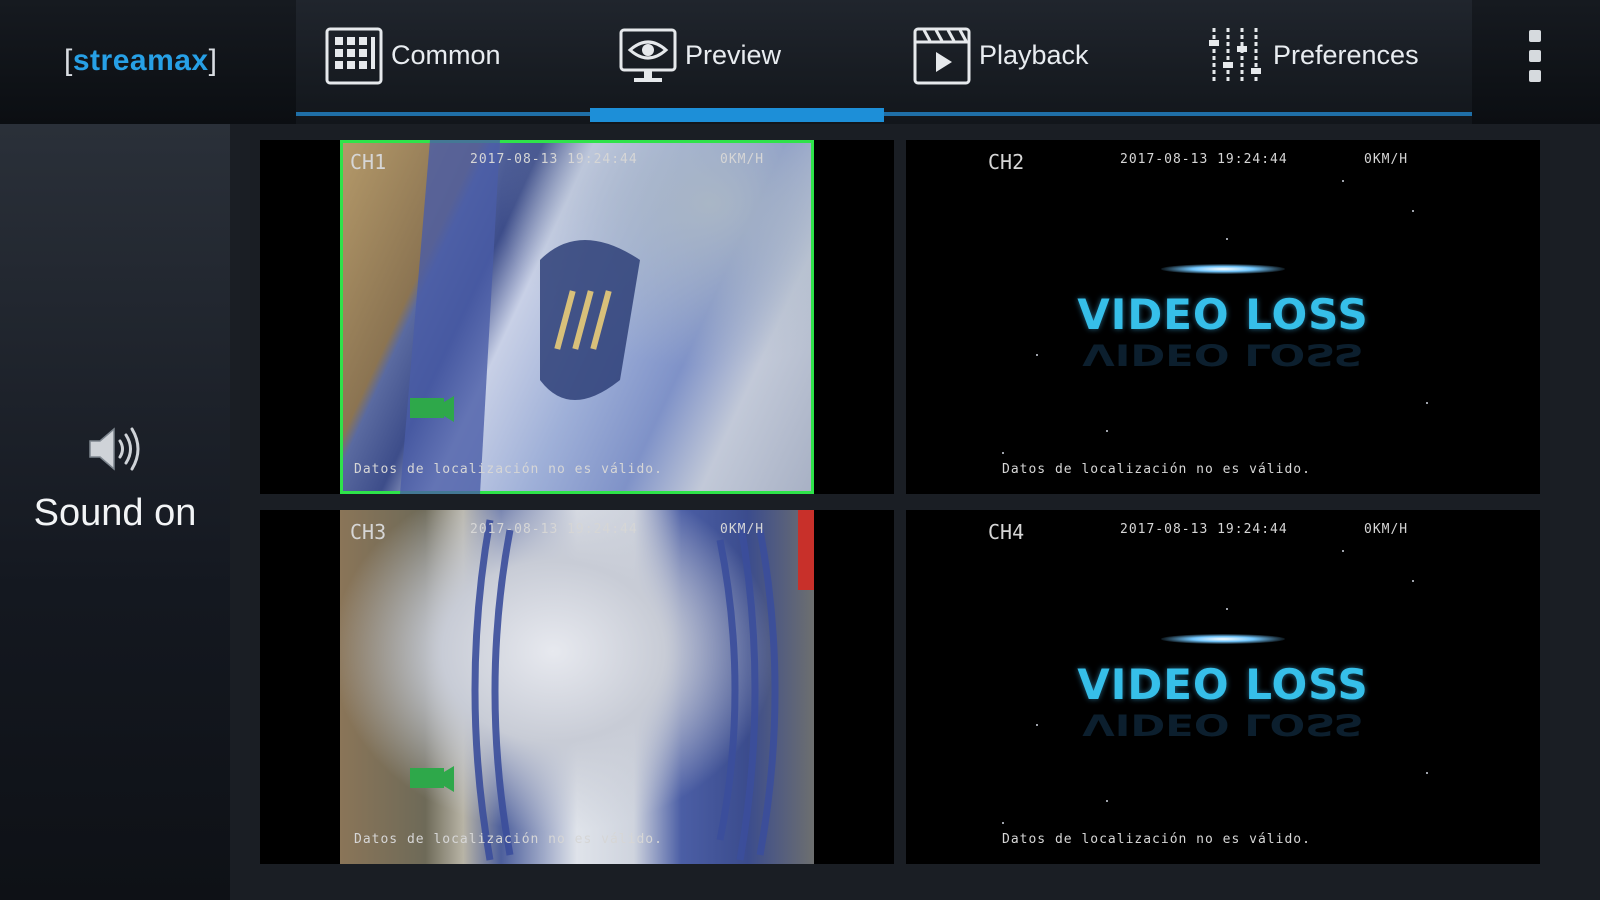 The width and height of the screenshot is (1600, 900). I want to click on speaker-icon, so click(114, 449).